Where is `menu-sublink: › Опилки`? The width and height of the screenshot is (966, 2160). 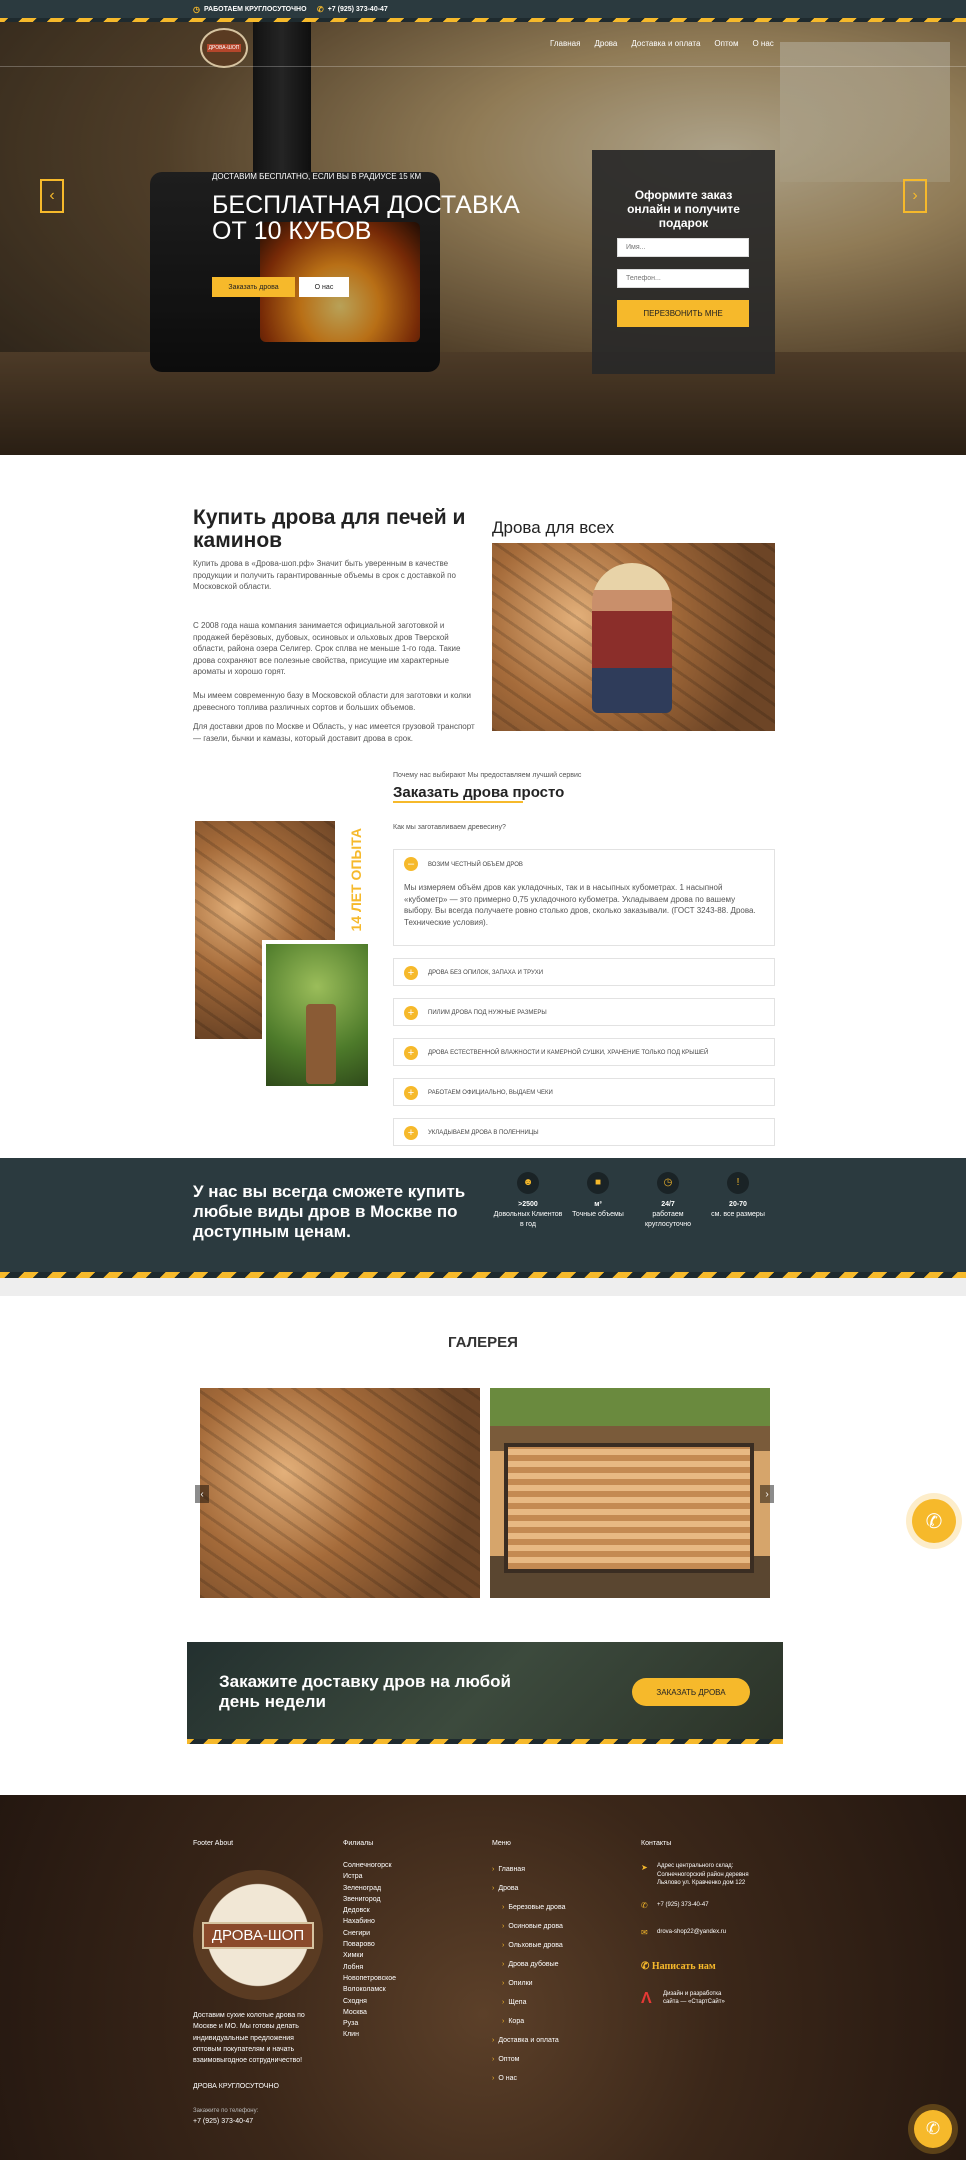 menu-sublink: › Опилки is located at coordinates (528, 1983).